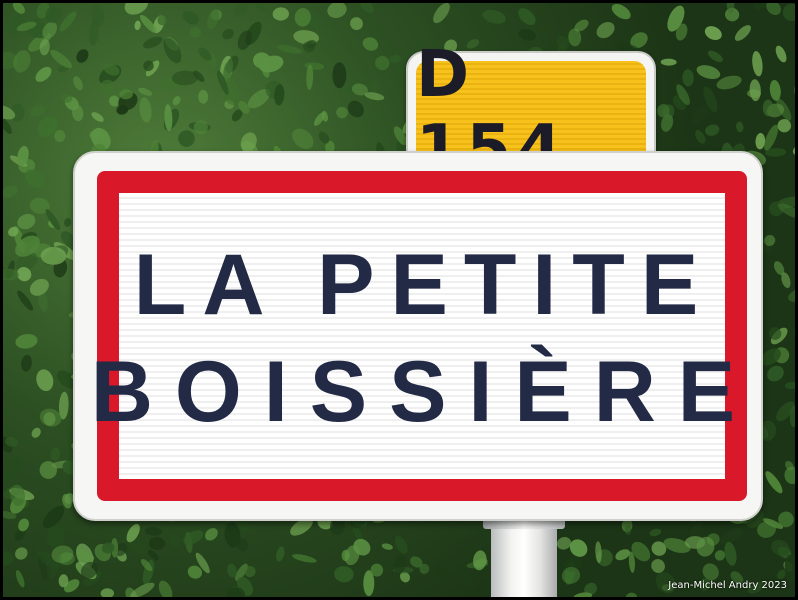 The image size is (798, 600). Describe the element at coordinates (531, 112) in the screenshot. I see `route-number-plate: D 154` at that location.